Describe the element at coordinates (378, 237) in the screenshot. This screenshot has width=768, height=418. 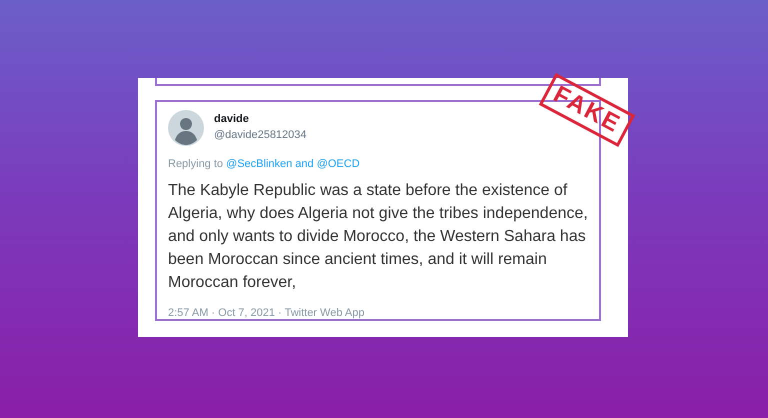
I see `tweet-text: The Kabyle Republic was a state before the existence of Algeria, why does Algeria not give the tribes independence, and only wants to divide Morocco, the Western Sahara has been Moroccan since ancient times, and it will remain Moroccan forever,` at that location.